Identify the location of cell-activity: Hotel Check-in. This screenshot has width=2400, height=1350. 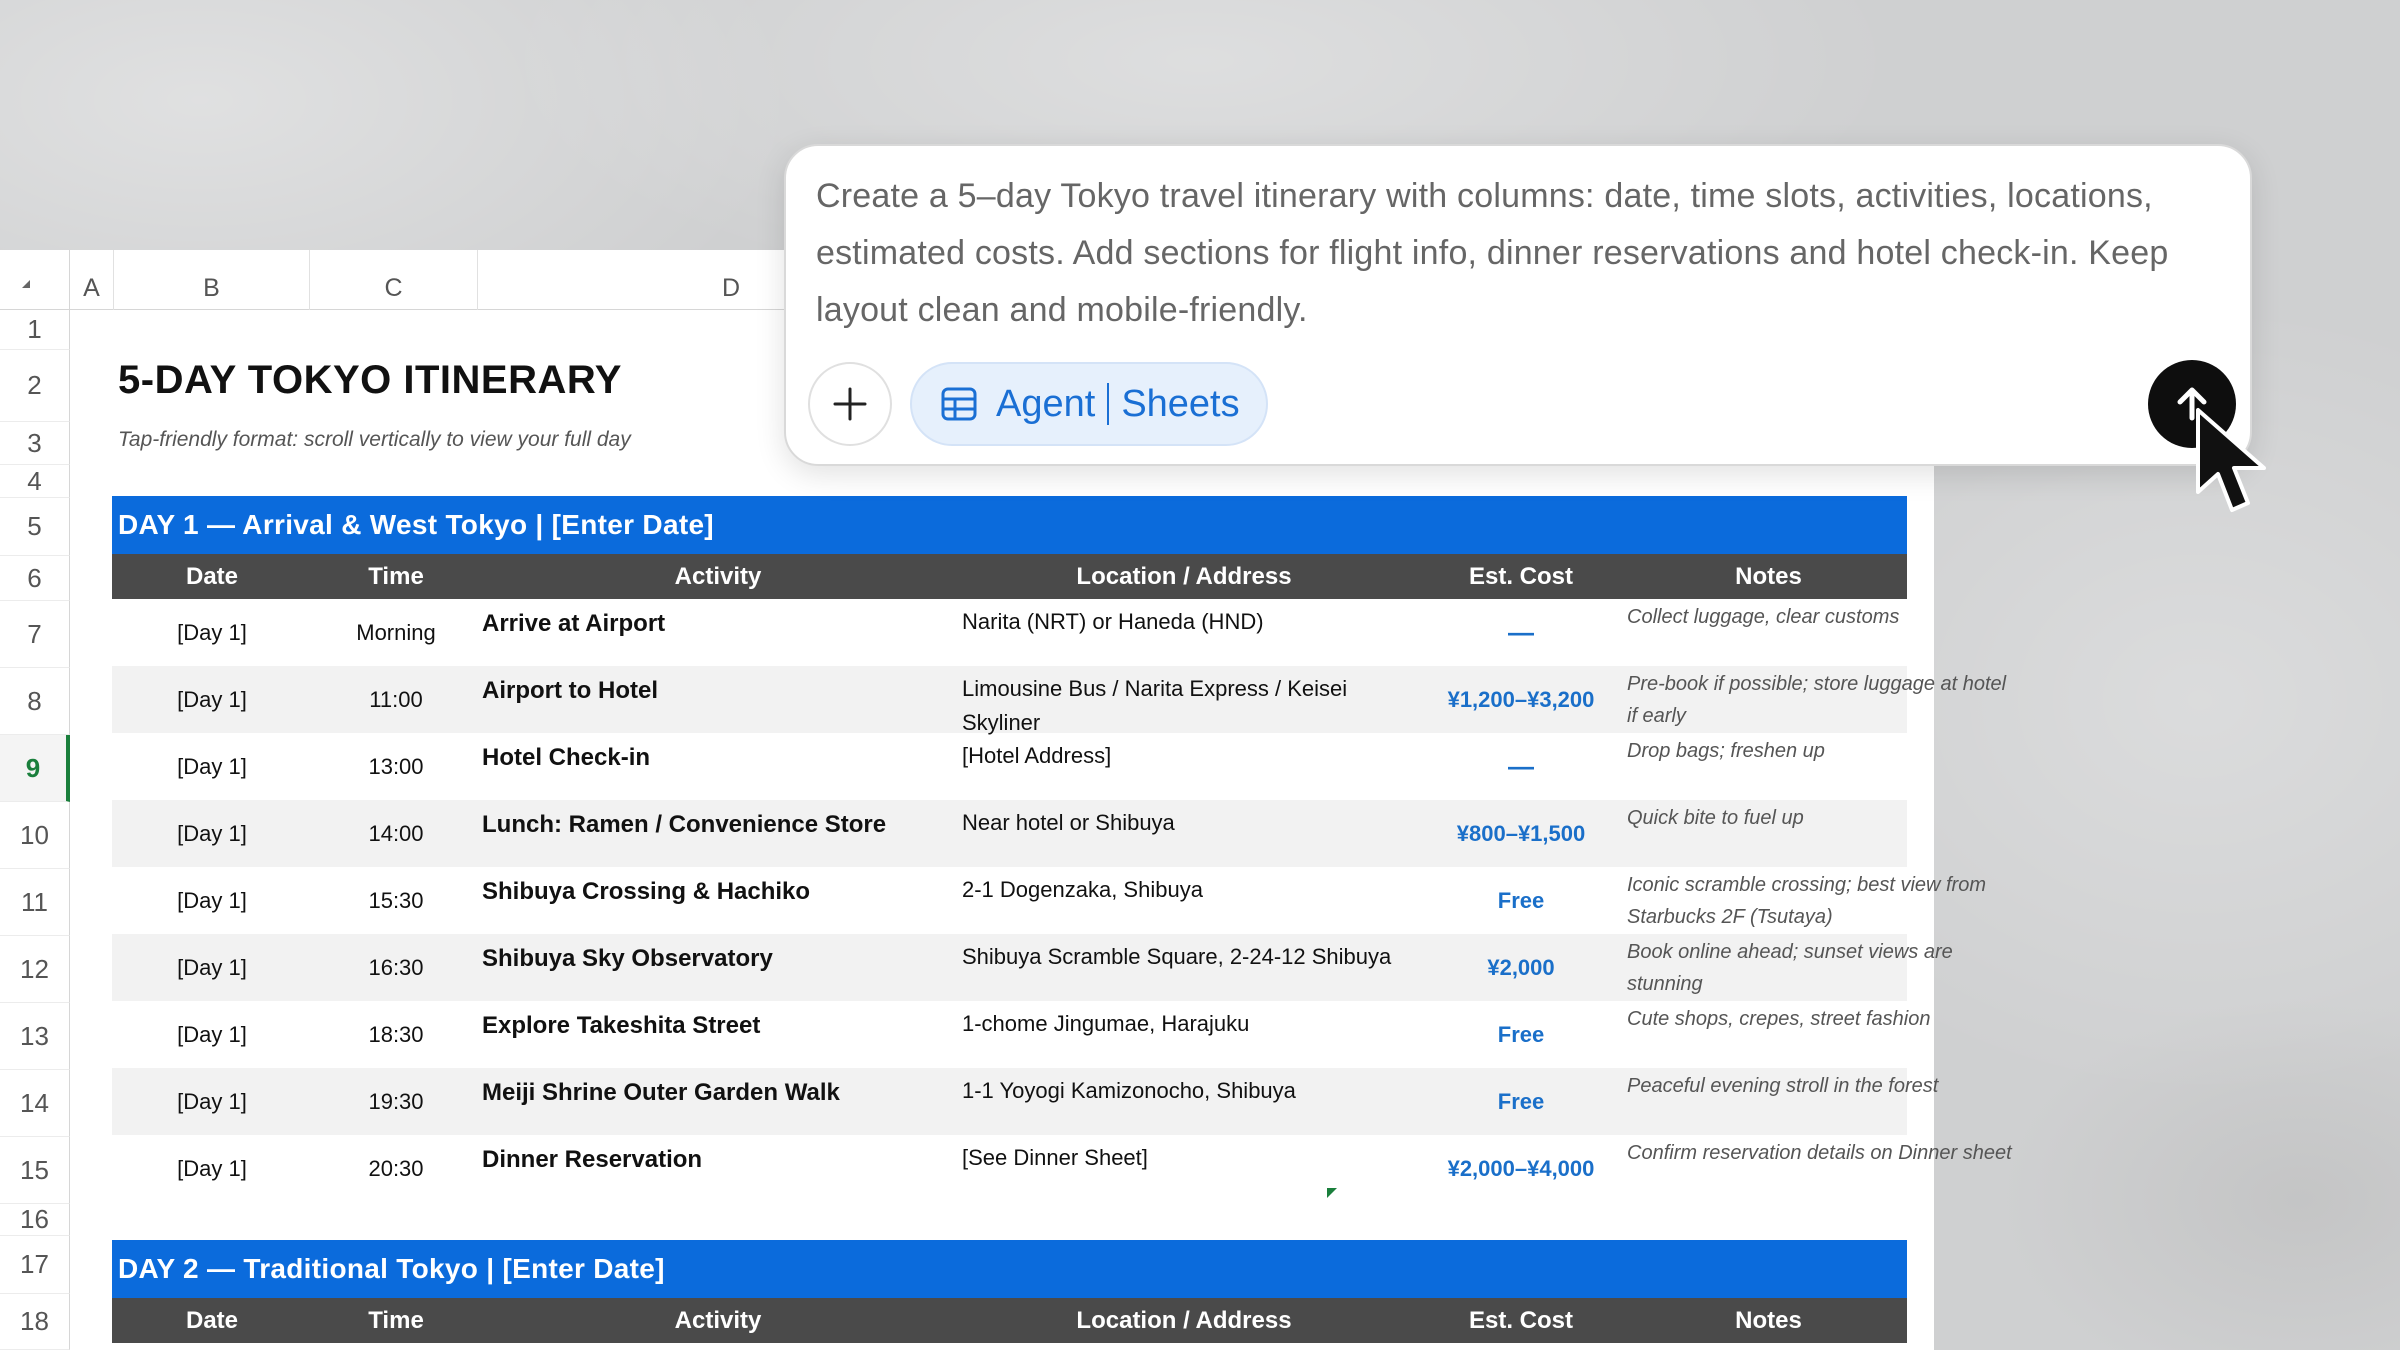
(717, 754).